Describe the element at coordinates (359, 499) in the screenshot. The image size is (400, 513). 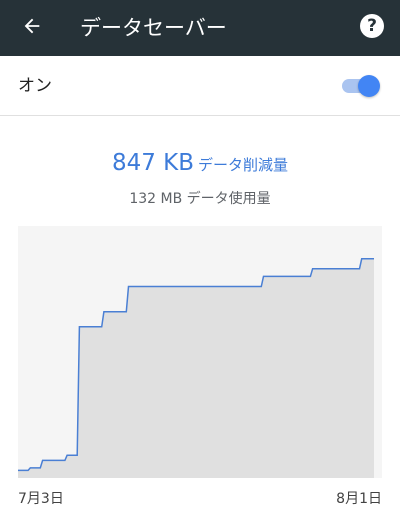
I see `x-axis-end-label: 8月1日` at that location.